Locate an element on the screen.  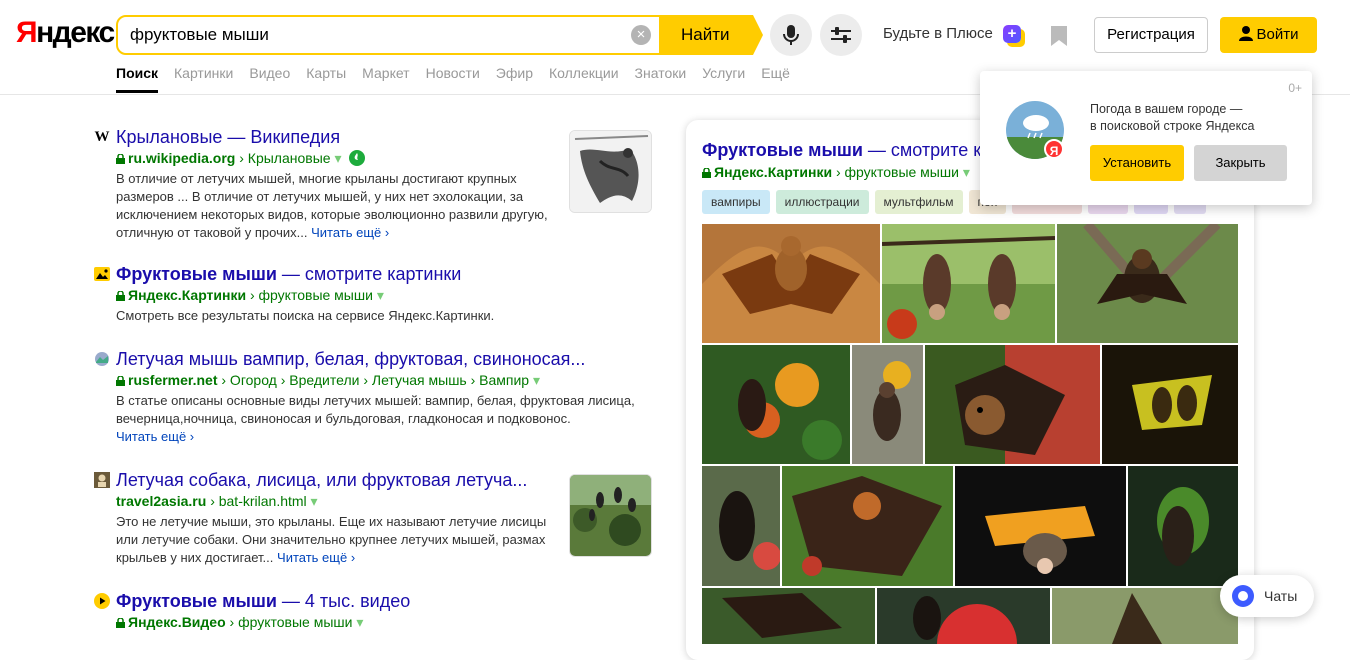
close-button: Закрыть is located at coordinates (1240, 163).